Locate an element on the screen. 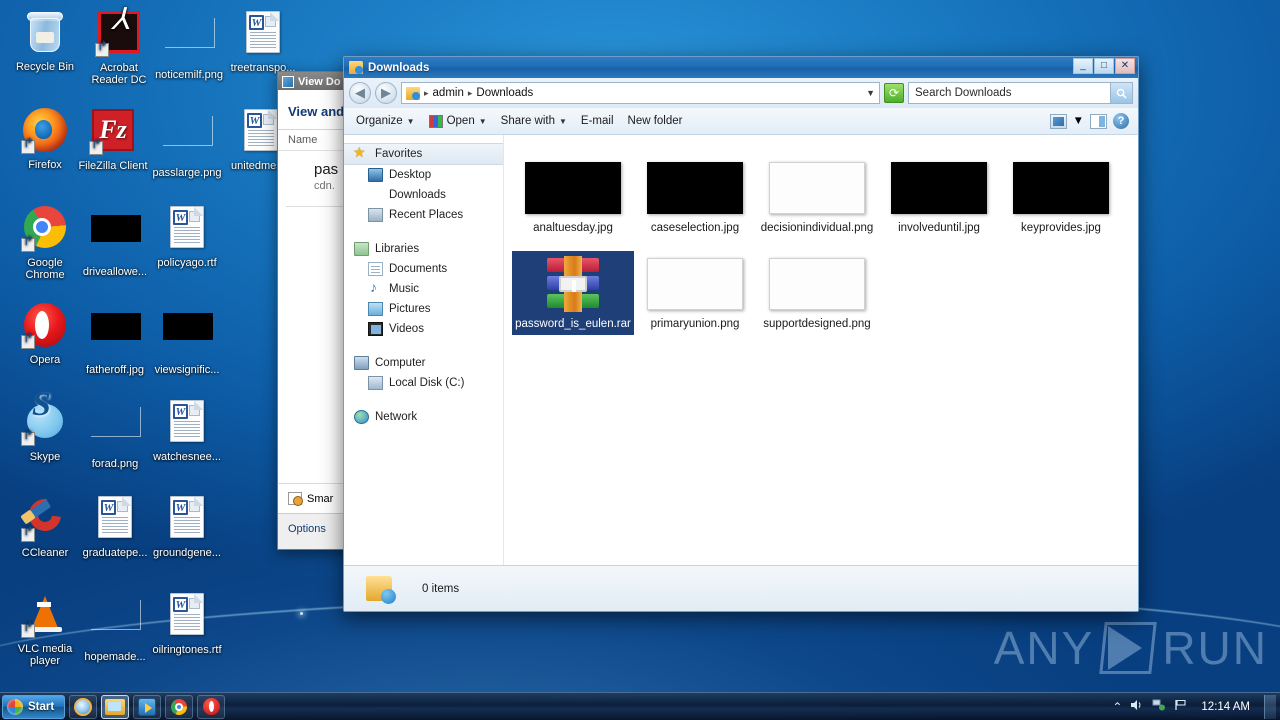 The width and height of the screenshot is (1280, 720). desktop-icon-recycle-bin: Recycle Bin is located at coordinates (45, 40).